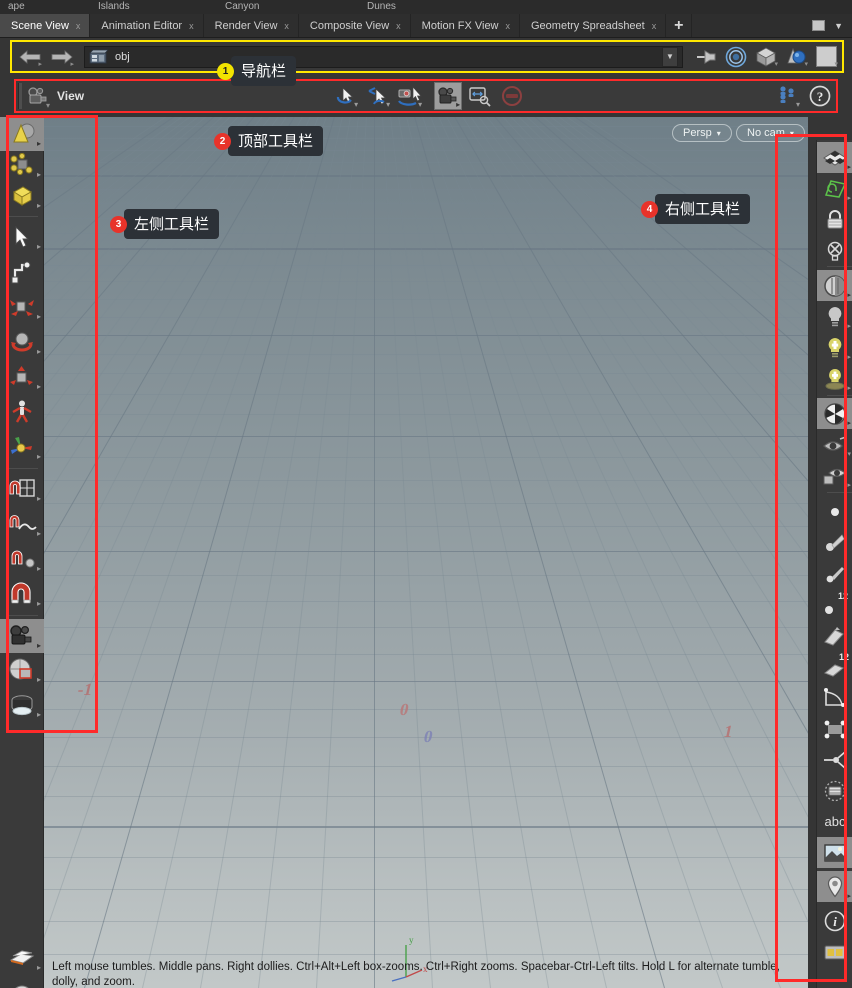  Describe the element at coordinates (45, 25) in the screenshot. I see `tab-scene-view: Scene View x` at that location.